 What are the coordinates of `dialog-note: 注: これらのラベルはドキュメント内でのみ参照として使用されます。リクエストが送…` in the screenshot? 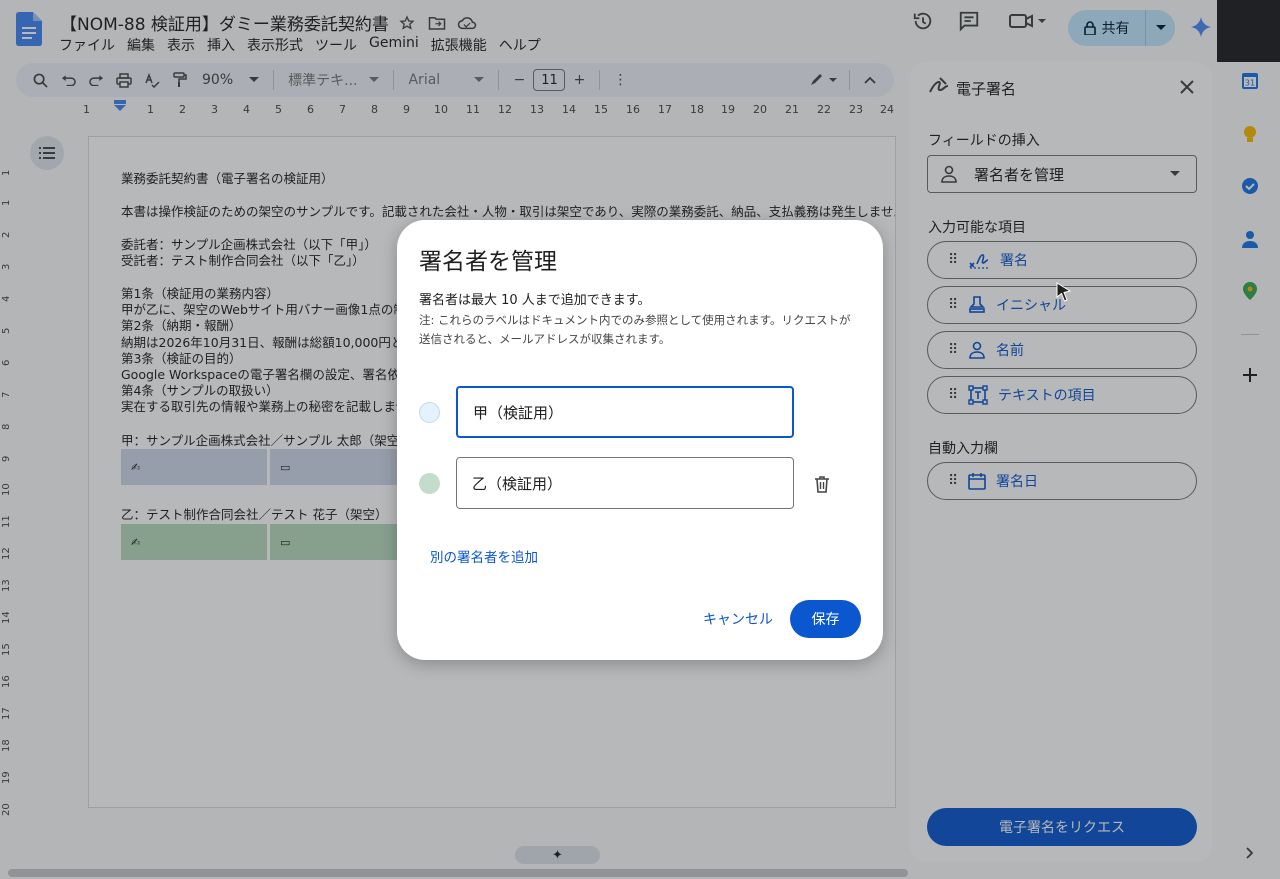 It's located at (635, 329).